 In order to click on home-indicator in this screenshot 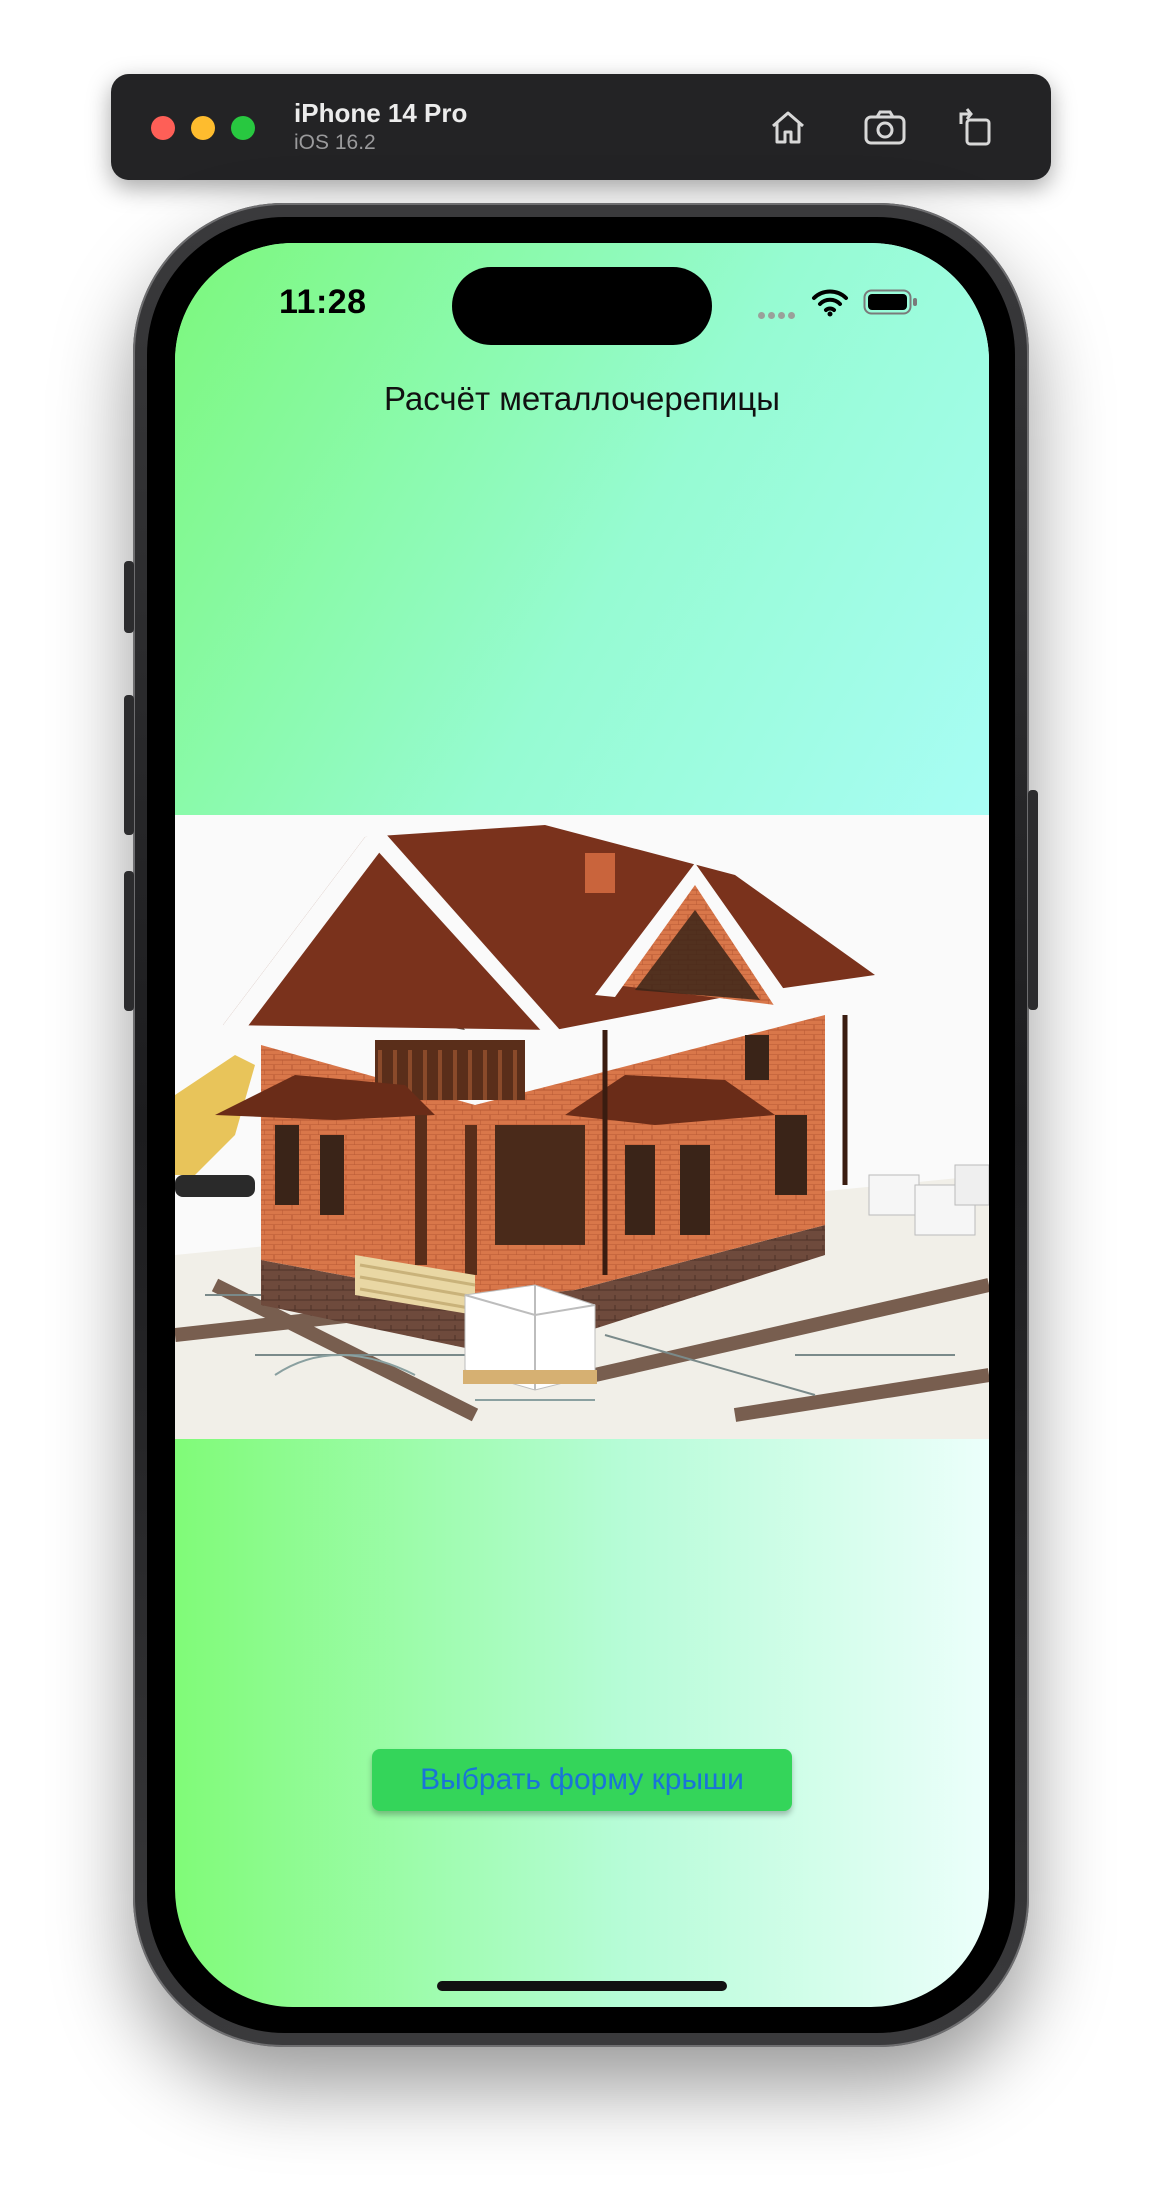, I will do `click(582, 1986)`.